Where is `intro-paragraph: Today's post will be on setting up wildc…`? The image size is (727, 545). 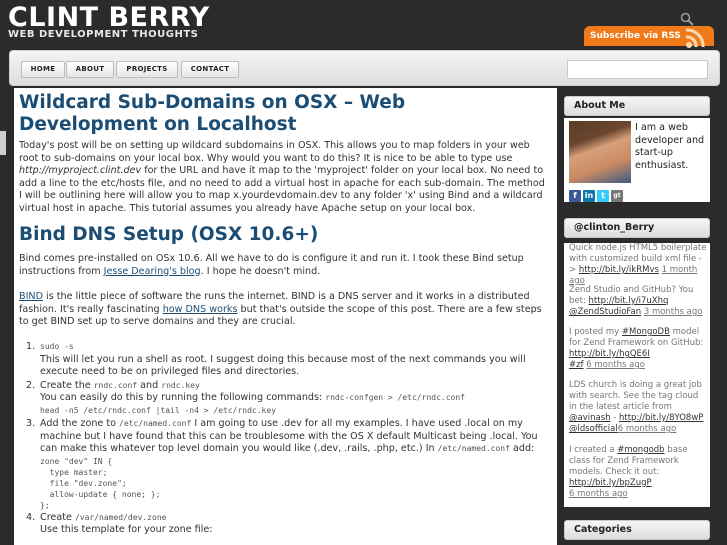
intro-paragraph: Today's post will be on setting up wildc… is located at coordinates (282, 177).